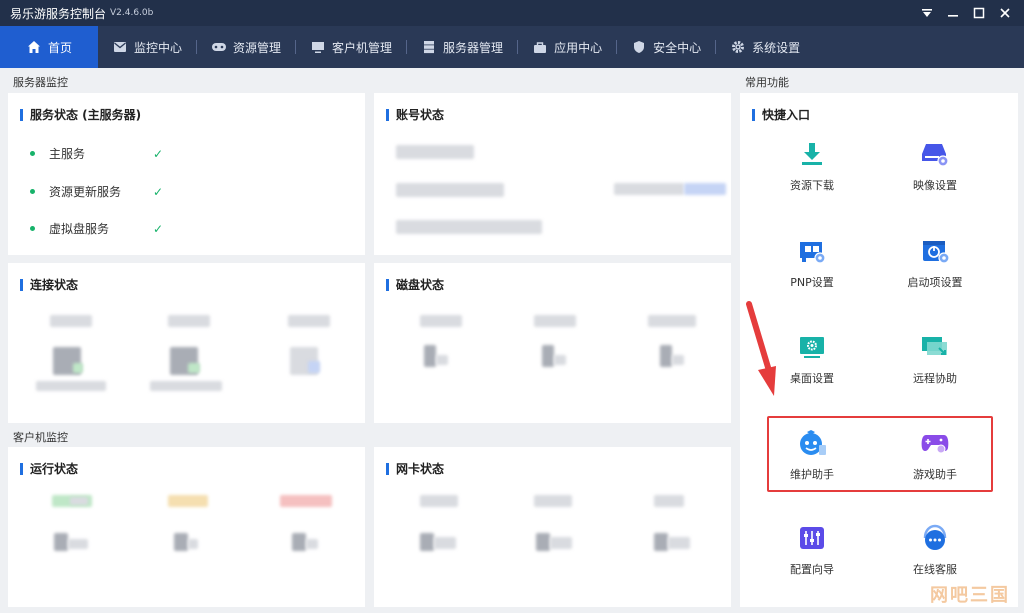 Image resolution: width=1024 pixels, height=613 pixels. What do you see at coordinates (186, 174) in the screenshot?
I see `service-status-card: 服务状态 (主服务器) 主服务 ✓ 资源更新服务 ✓ 虚拟盘服务 ✓` at bounding box center [186, 174].